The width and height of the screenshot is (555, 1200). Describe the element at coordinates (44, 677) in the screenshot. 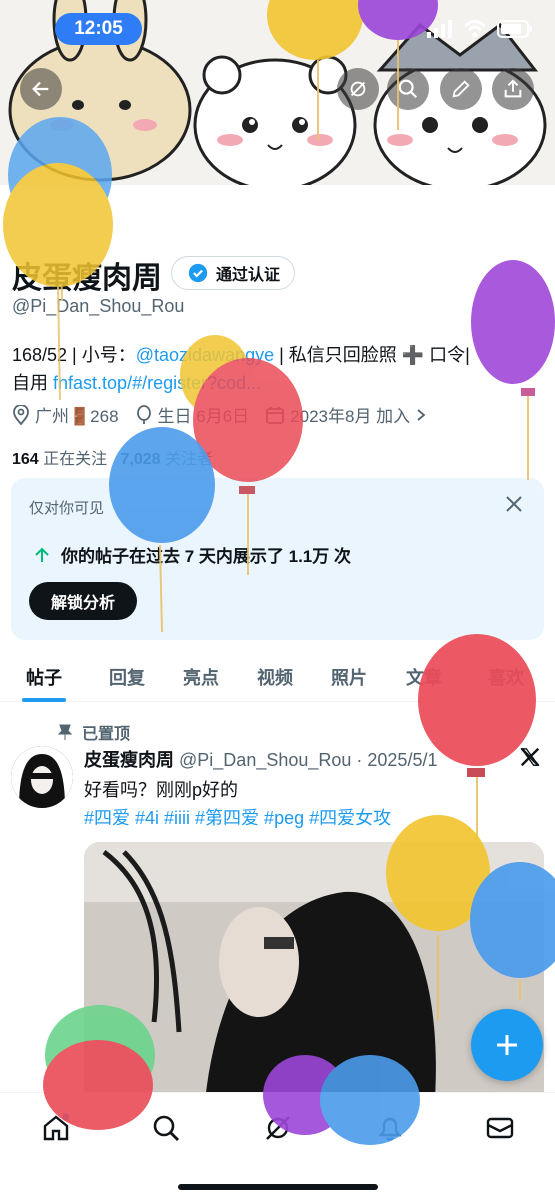

I see `tab-posts: 帖子` at that location.